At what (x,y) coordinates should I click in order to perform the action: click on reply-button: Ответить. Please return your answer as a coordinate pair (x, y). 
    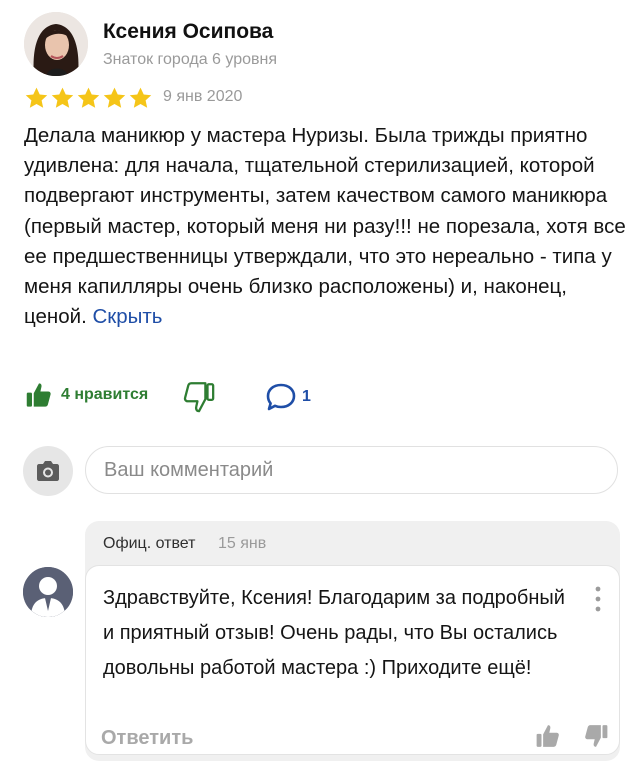
    Looking at the image, I should click on (147, 738).